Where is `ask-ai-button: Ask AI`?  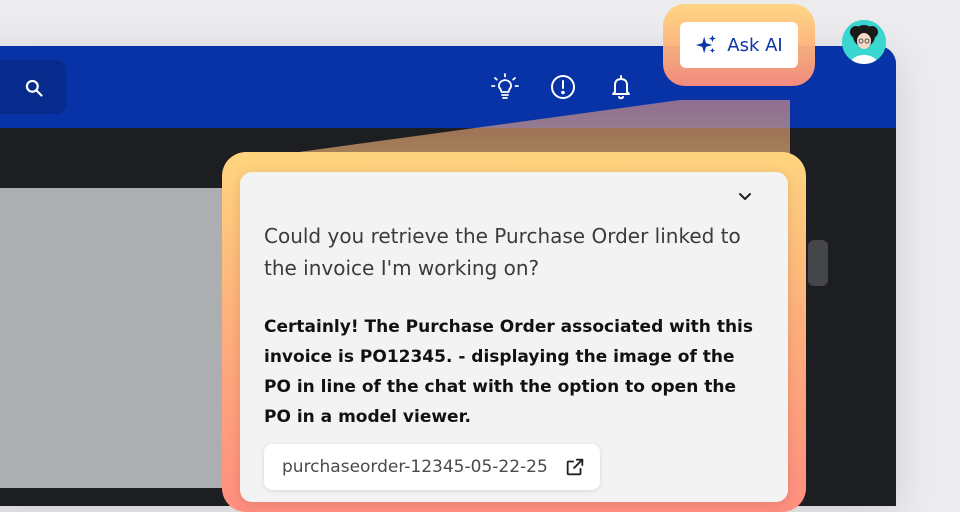 ask-ai-button: Ask AI is located at coordinates (739, 45).